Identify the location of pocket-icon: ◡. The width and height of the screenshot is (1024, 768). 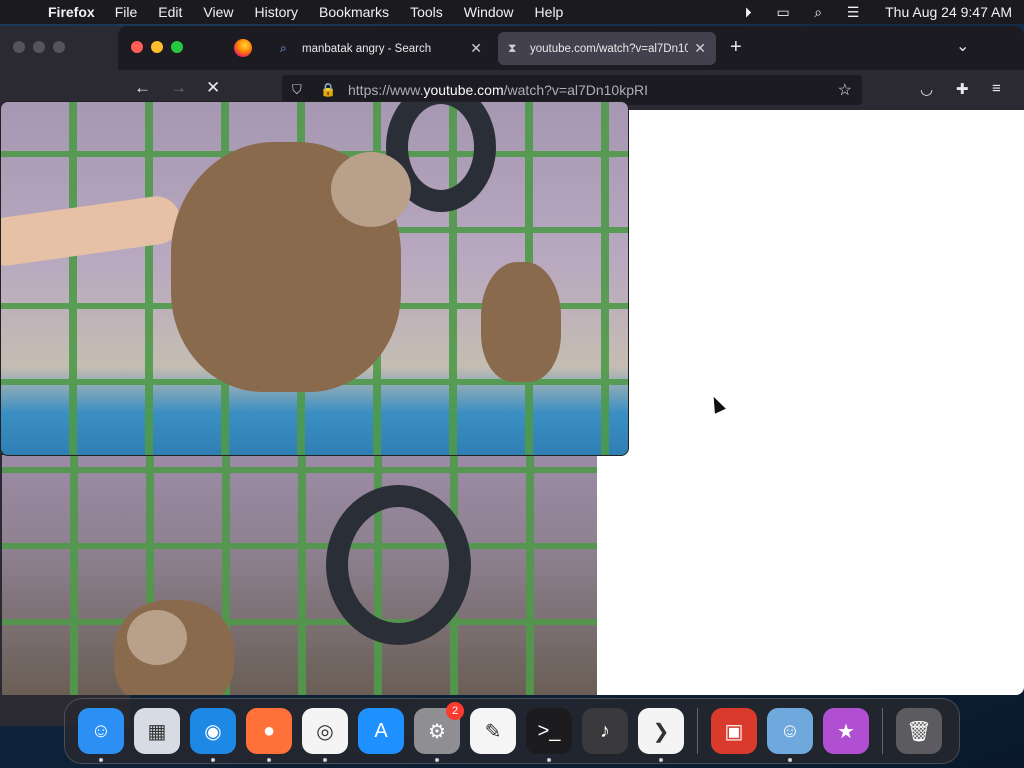
(926, 89).